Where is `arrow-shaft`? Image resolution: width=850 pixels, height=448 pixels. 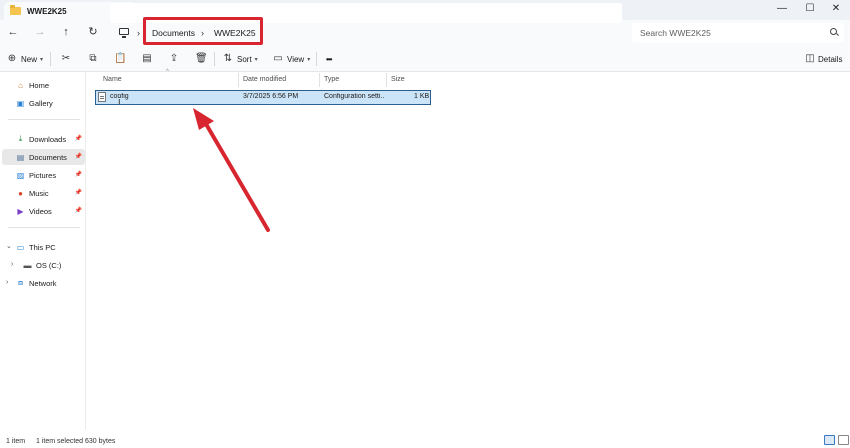 arrow-shaft is located at coordinates (237, 177).